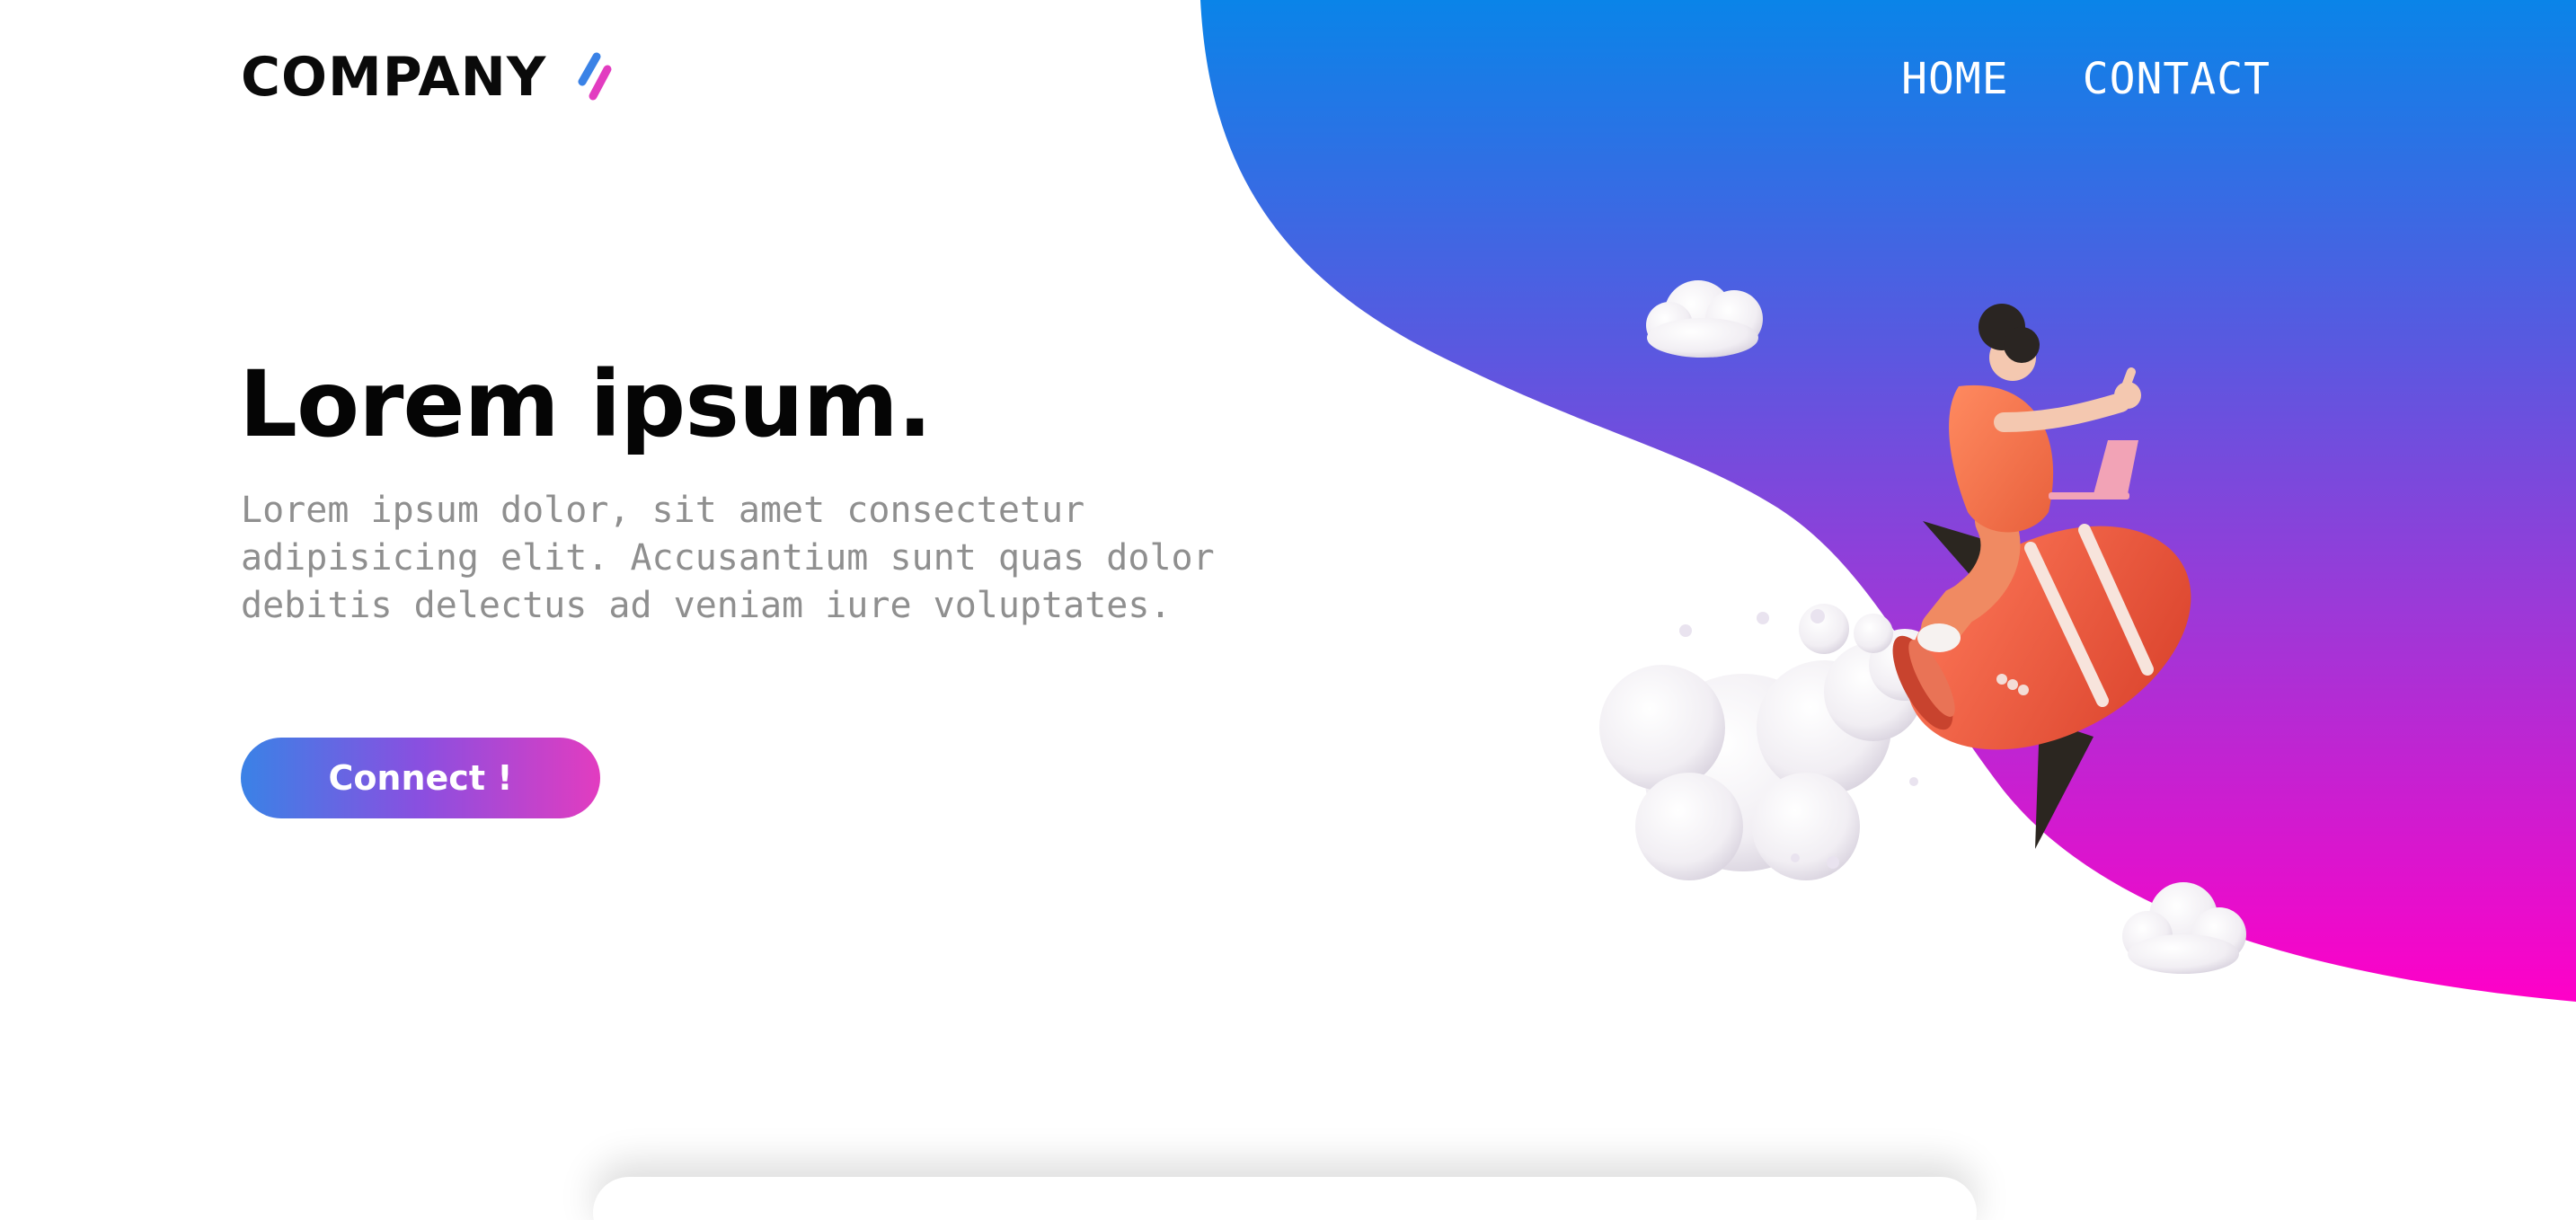 This screenshot has height=1220, width=2576. I want to click on rocket-rider-illustration, so click(1923, 627).